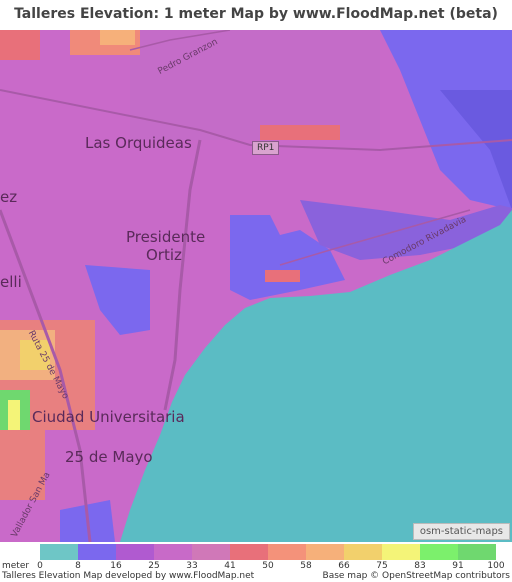 This screenshot has width=512, height=582. Describe the element at coordinates (116, 566) in the screenshot. I see `legend-tick-label: 16` at that location.